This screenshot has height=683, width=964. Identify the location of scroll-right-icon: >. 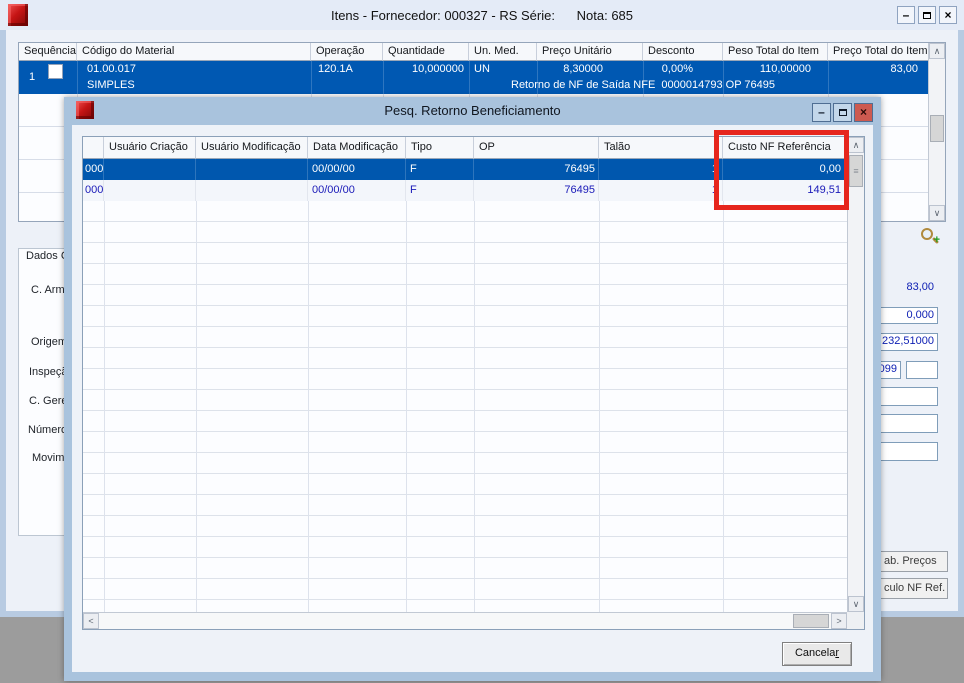
(839, 621).